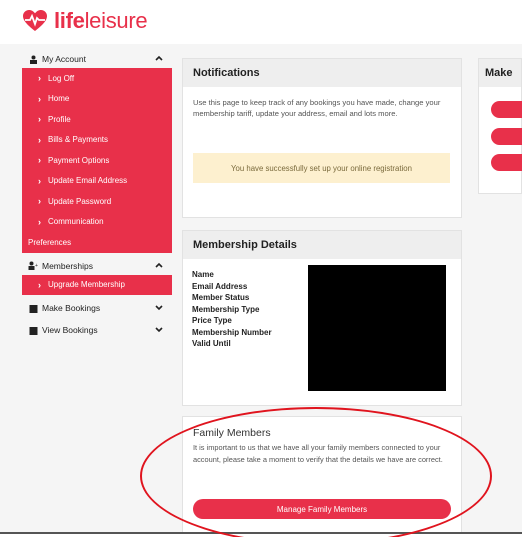 The height and width of the screenshot is (537, 522). Describe the element at coordinates (33, 266) in the screenshot. I see `users-icon: +` at that location.